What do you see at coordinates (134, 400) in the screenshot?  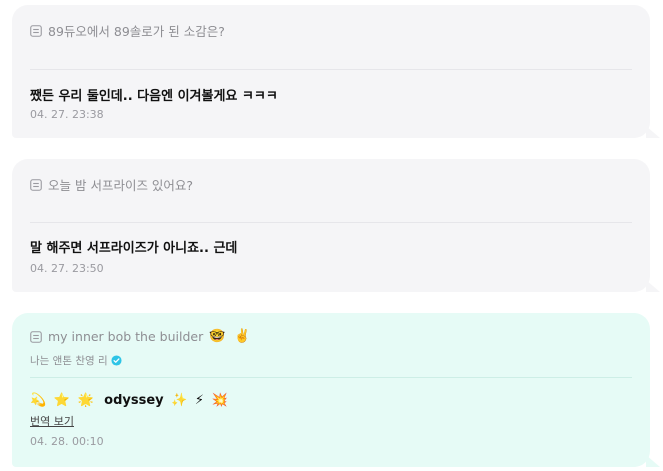 I see `answer-text: odyssey` at bounding box center [134, 400].